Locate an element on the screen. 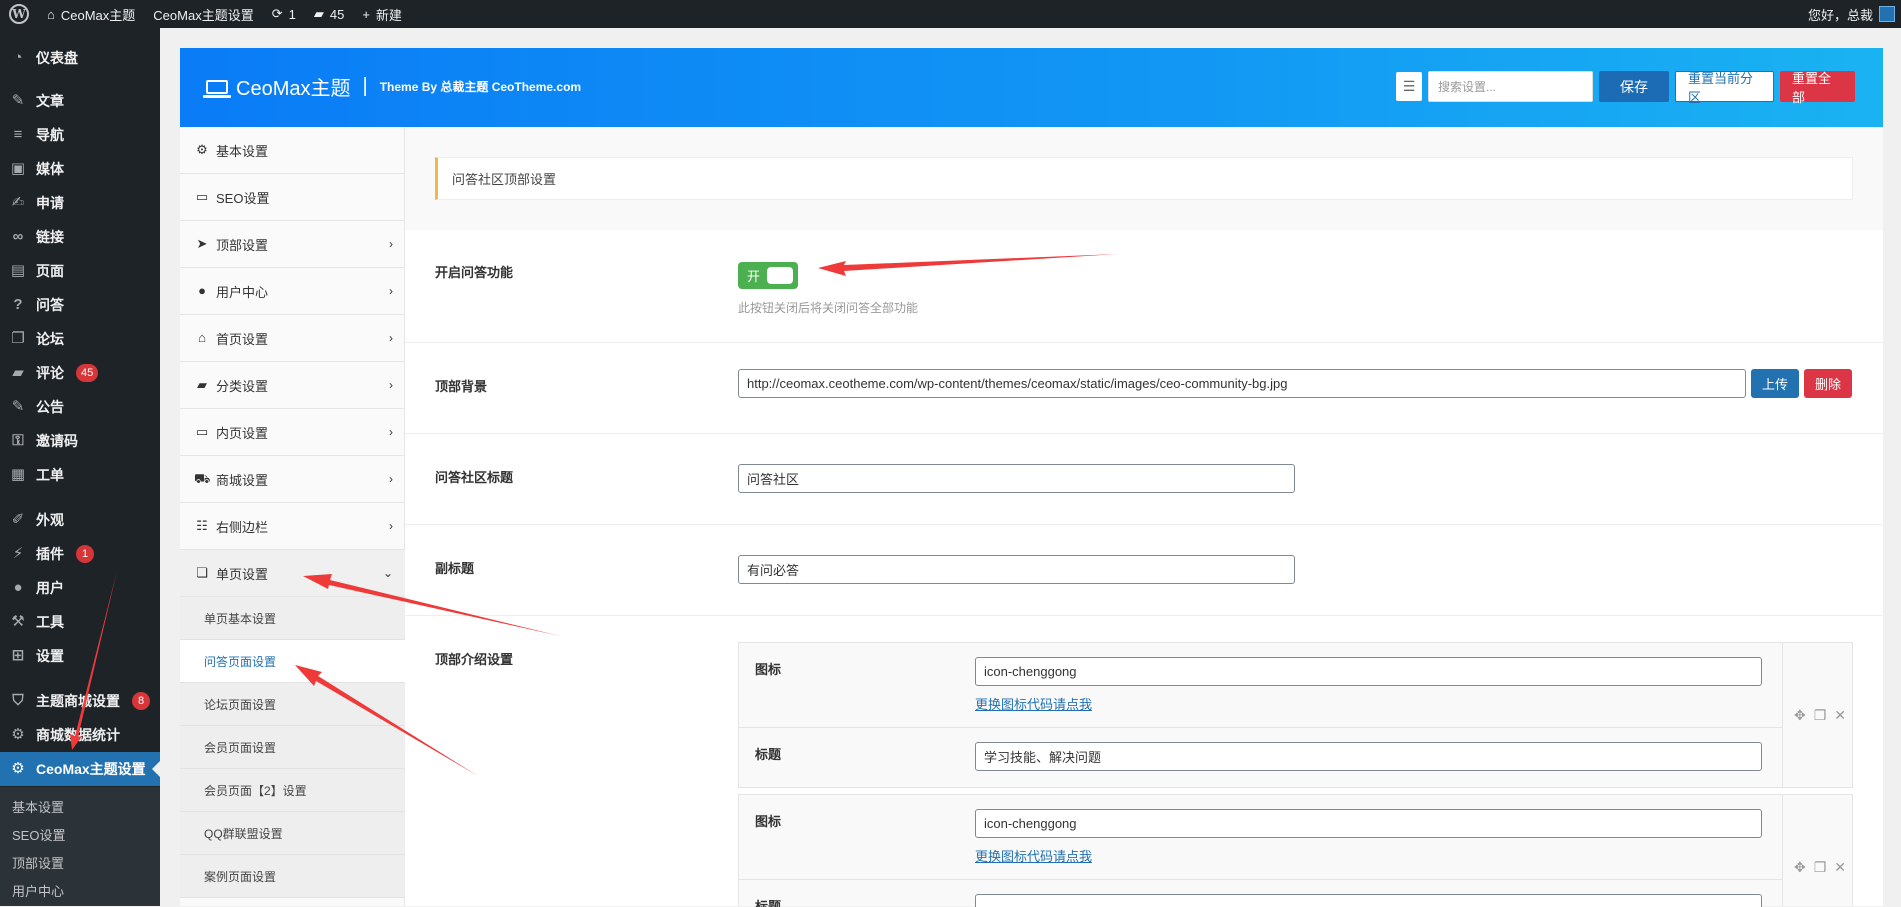 The width and height of the screenshot is (1901, 907). sidebar-item-posts: ✎ 文章 is located at coordinates (80, 101).